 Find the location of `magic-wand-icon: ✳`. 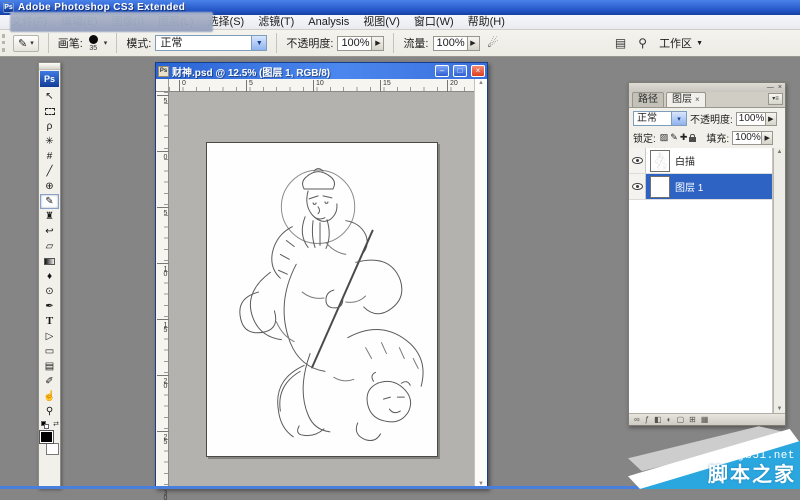

magic-wand-icon: ✳ is located at coordinates (49, 141).